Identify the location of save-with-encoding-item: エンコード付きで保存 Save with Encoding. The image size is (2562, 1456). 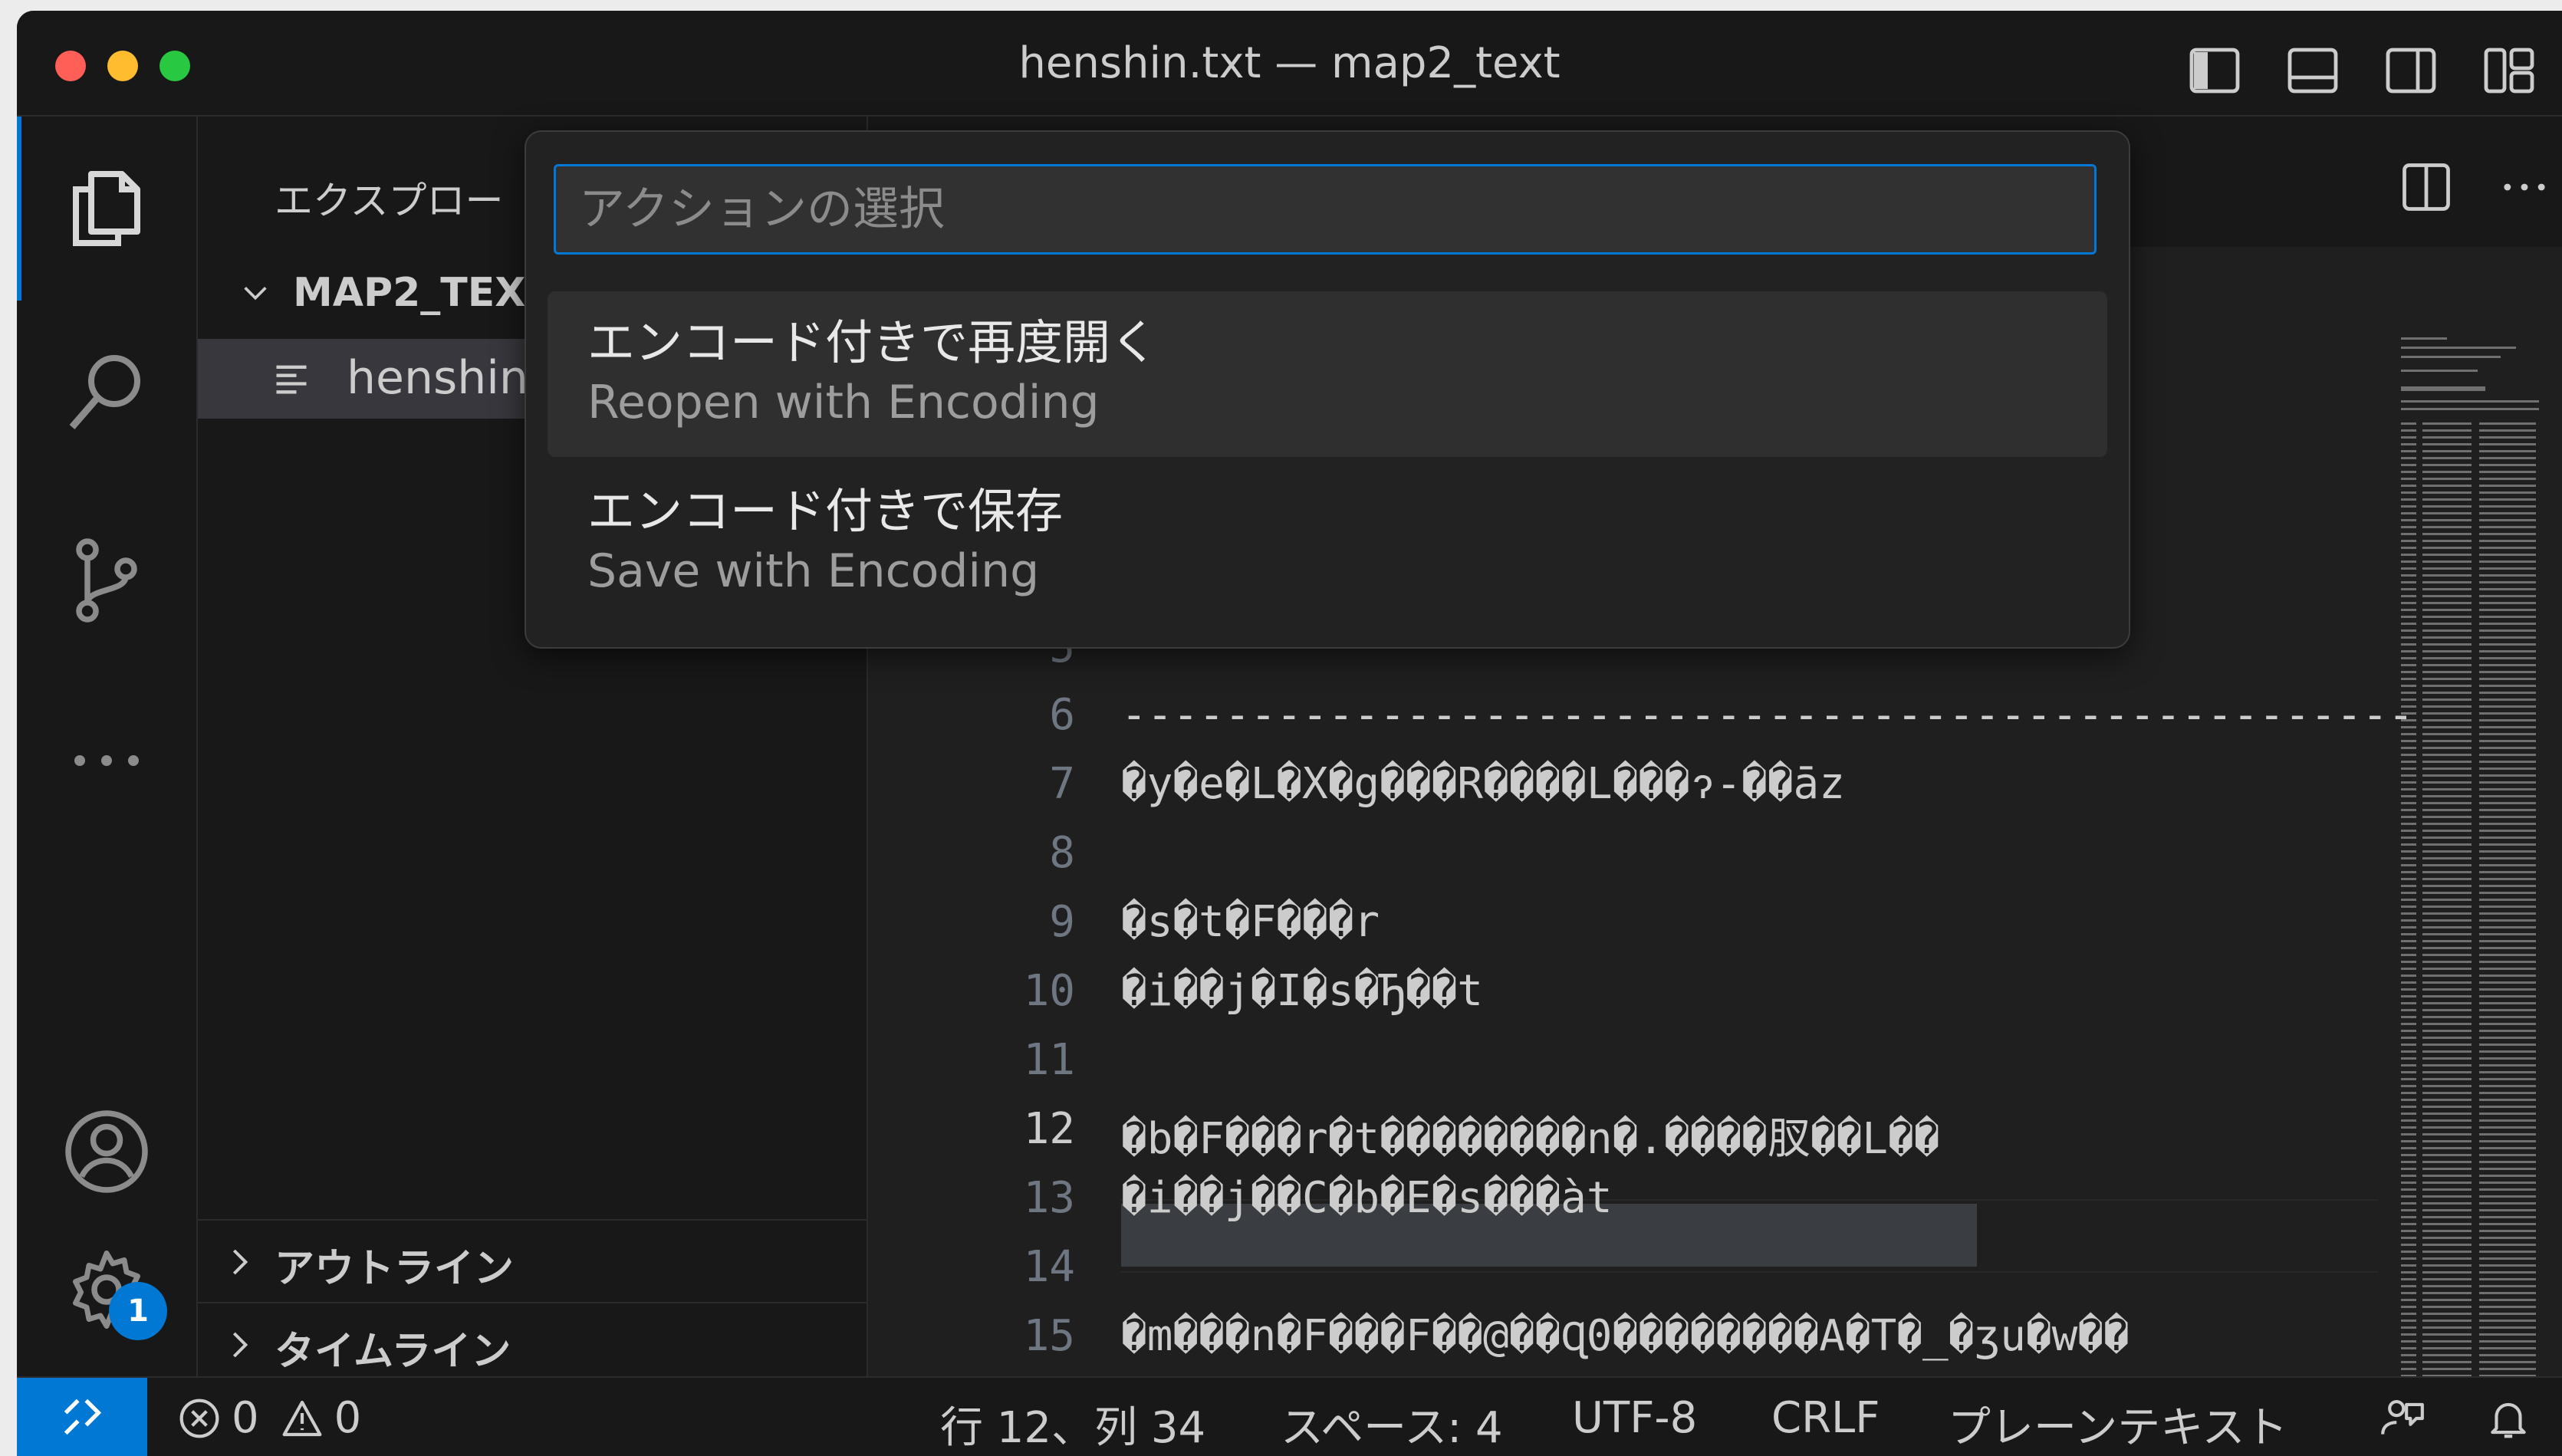
(1327, 543).